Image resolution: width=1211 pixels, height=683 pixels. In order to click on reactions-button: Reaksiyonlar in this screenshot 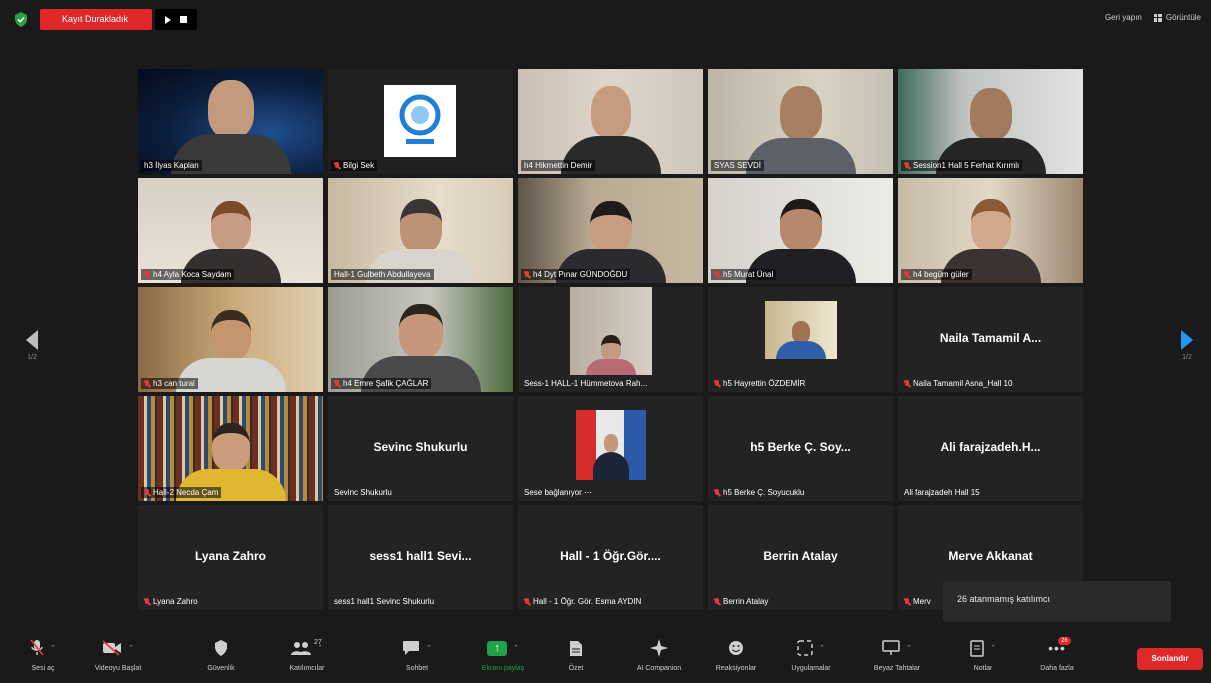, I will do `click(736, 654)`.